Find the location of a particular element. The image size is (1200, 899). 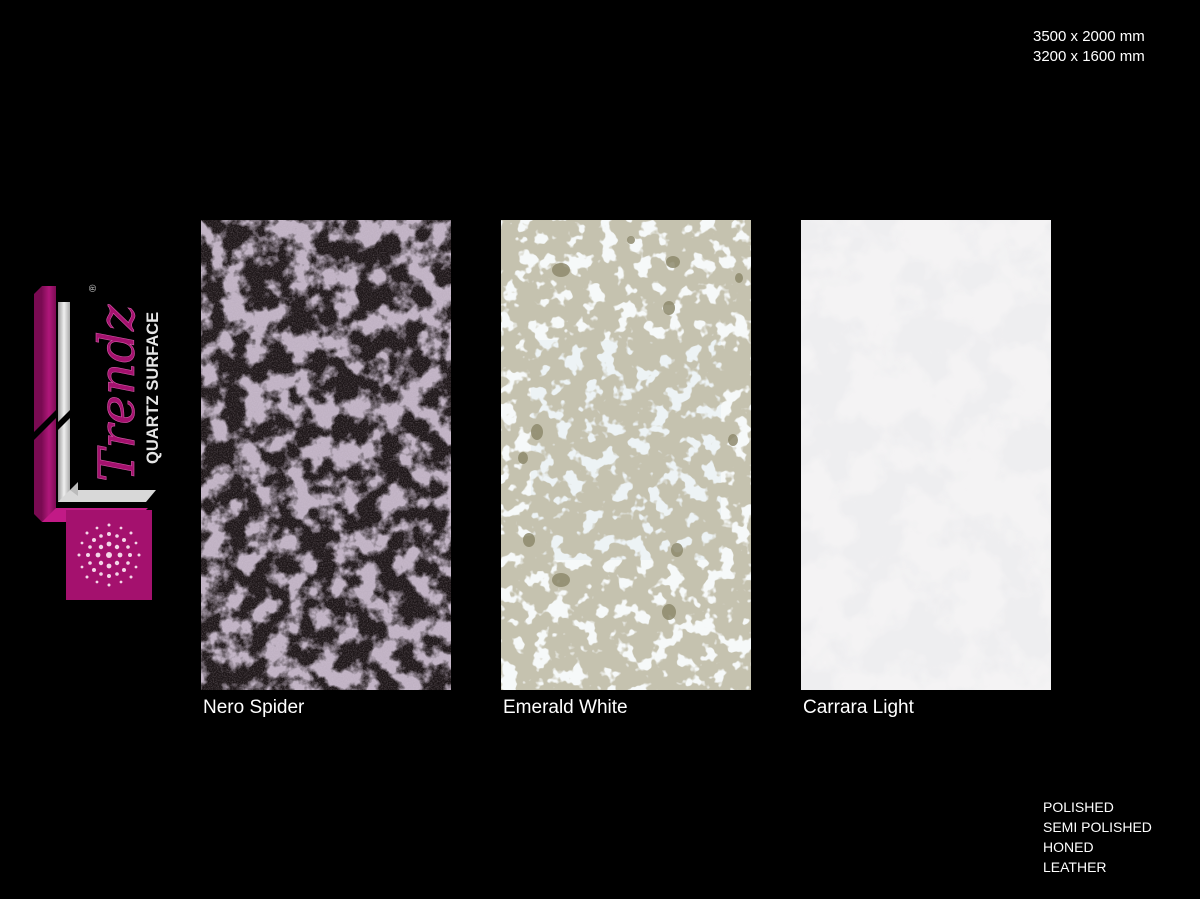

trendz-logo-icon: Trendz ® QUARTZ SURFACE is located at coordinates (98, 442).